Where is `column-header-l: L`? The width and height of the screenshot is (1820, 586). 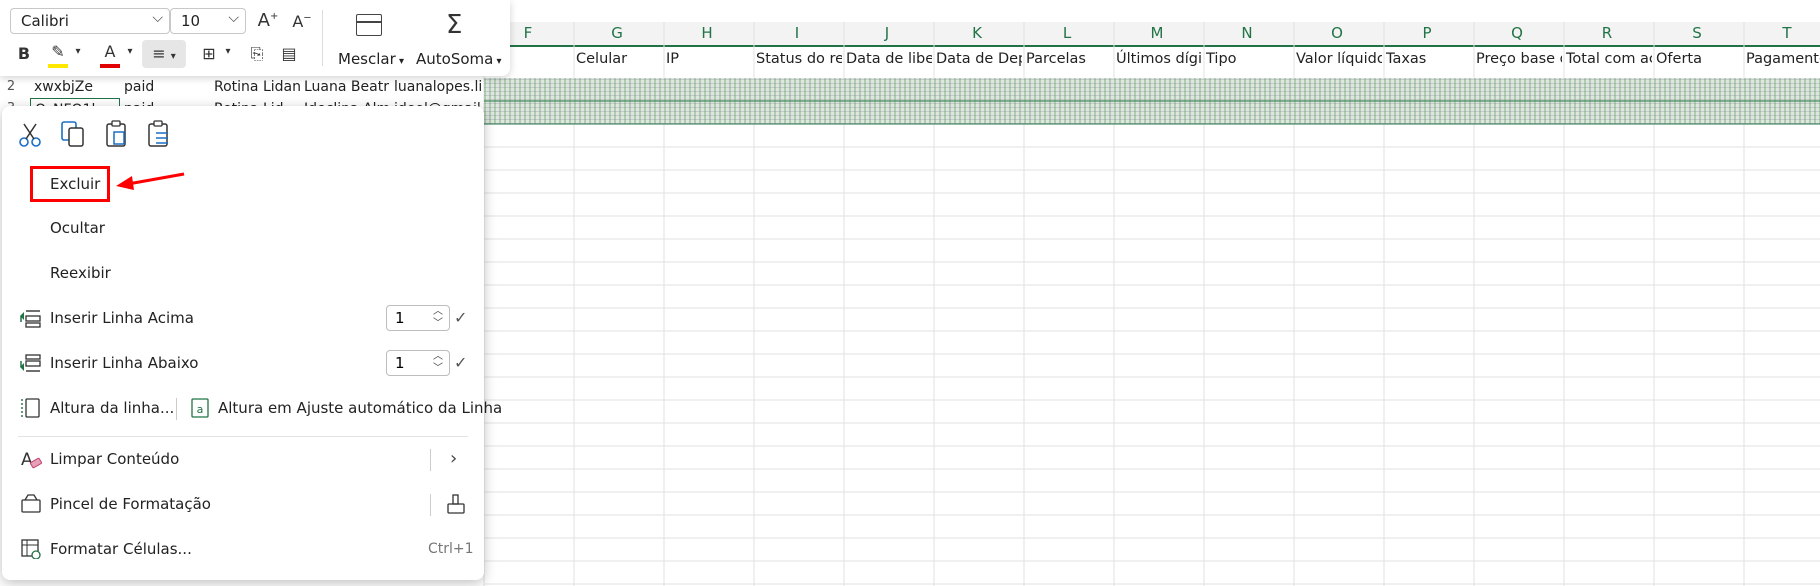
column-header-l: L is located at coordinates (1067, 33).